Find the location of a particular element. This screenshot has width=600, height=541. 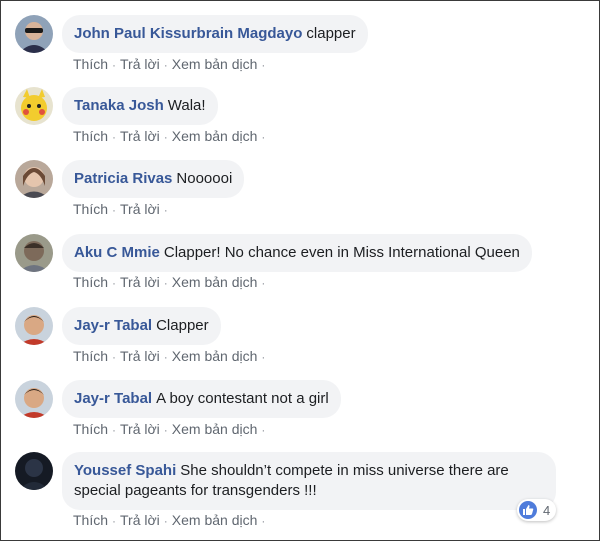

comment-author: Aku C Mmie is located at coordinates (117, 252).